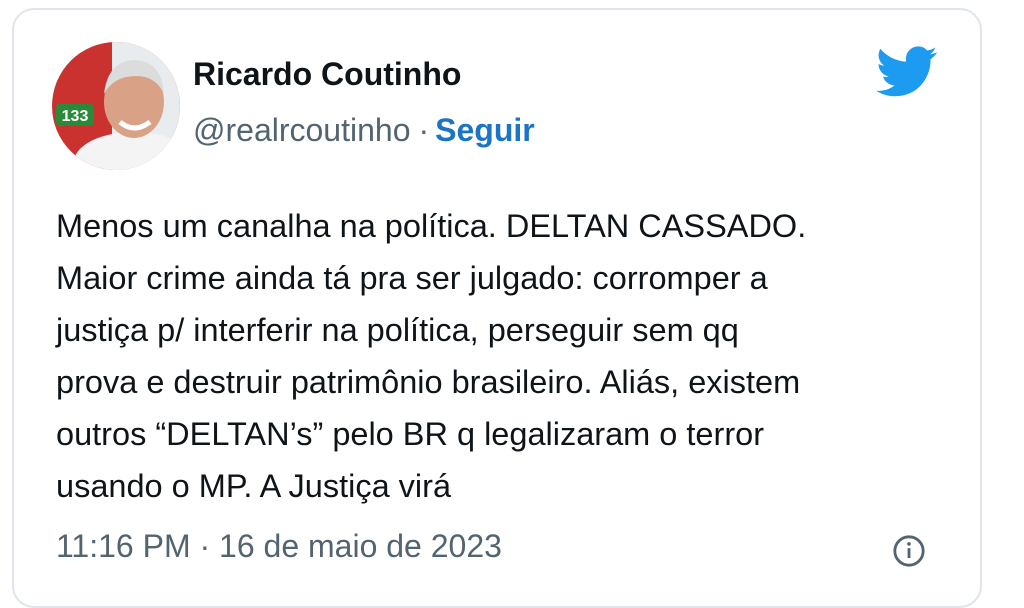 The height and width of the screenshot is (608, 1024). I want to click on avatar-photo: 133, so click(116, 106).